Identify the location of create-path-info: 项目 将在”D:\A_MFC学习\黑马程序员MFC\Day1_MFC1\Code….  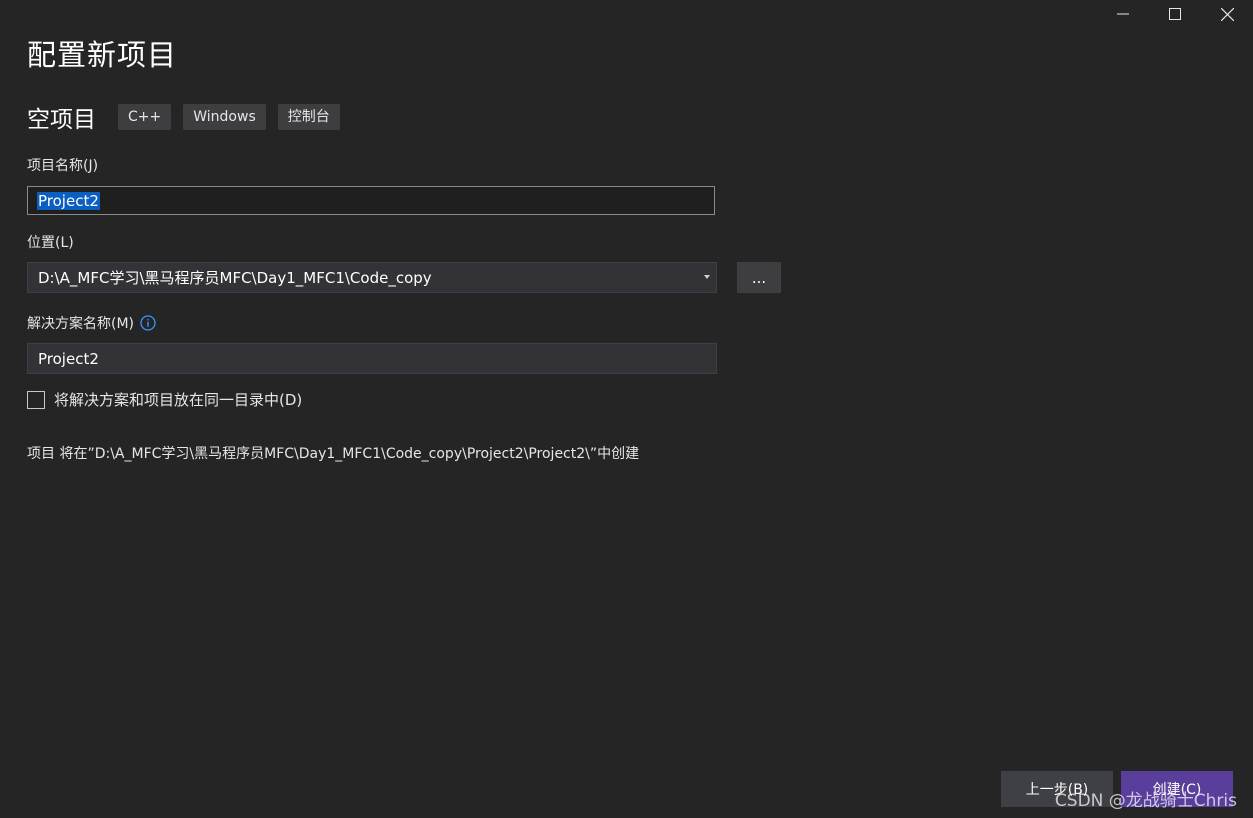
(333, 454).